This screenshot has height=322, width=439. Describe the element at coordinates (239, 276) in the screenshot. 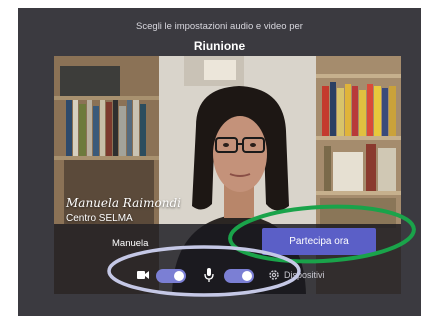

I see `microphone-toggle` at that location.